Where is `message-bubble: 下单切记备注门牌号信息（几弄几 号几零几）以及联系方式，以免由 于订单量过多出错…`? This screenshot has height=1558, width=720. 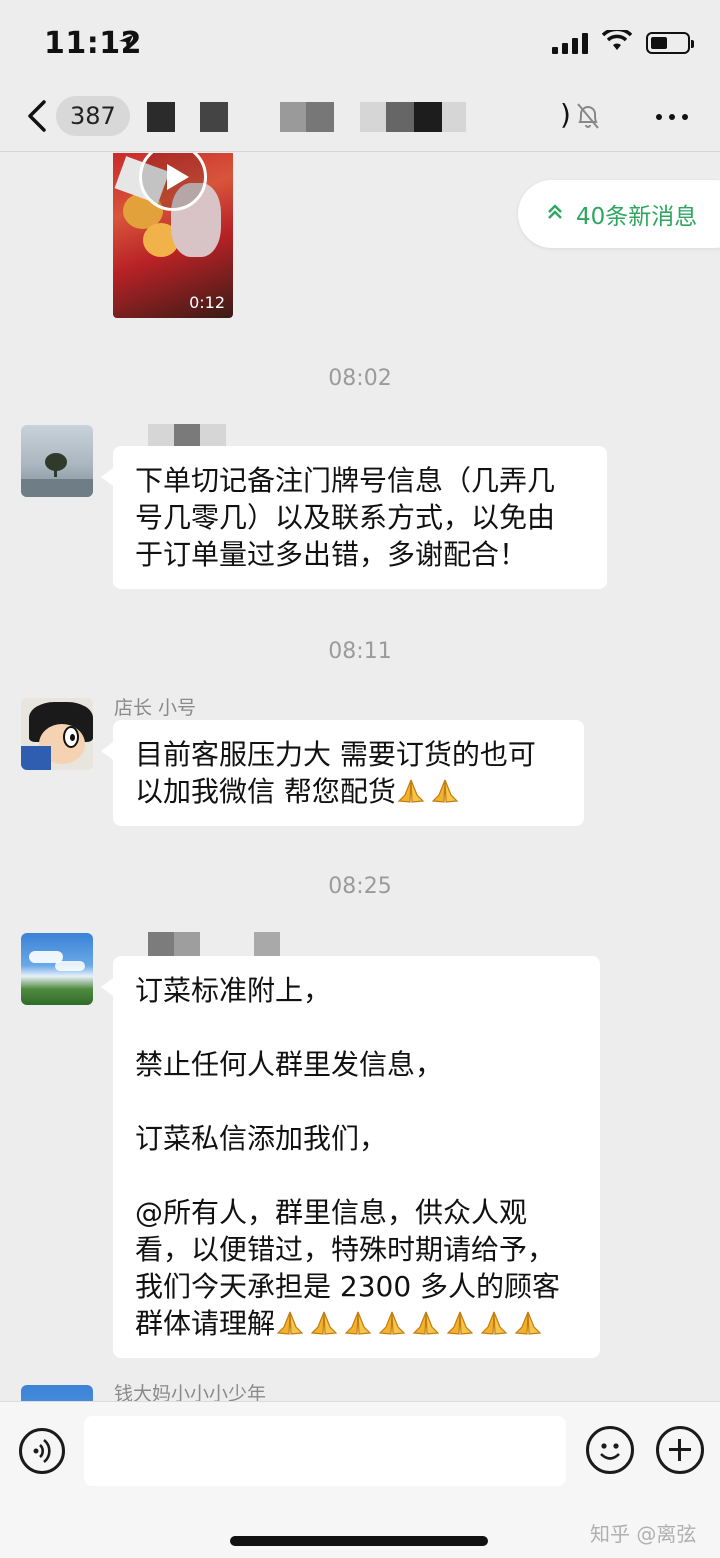 message-bubble: 下单切记备注门牌号信息（几弄几 号几零几）以及联系方式，以免由 于订单量过多出错… is located at coordinates (354, 517).